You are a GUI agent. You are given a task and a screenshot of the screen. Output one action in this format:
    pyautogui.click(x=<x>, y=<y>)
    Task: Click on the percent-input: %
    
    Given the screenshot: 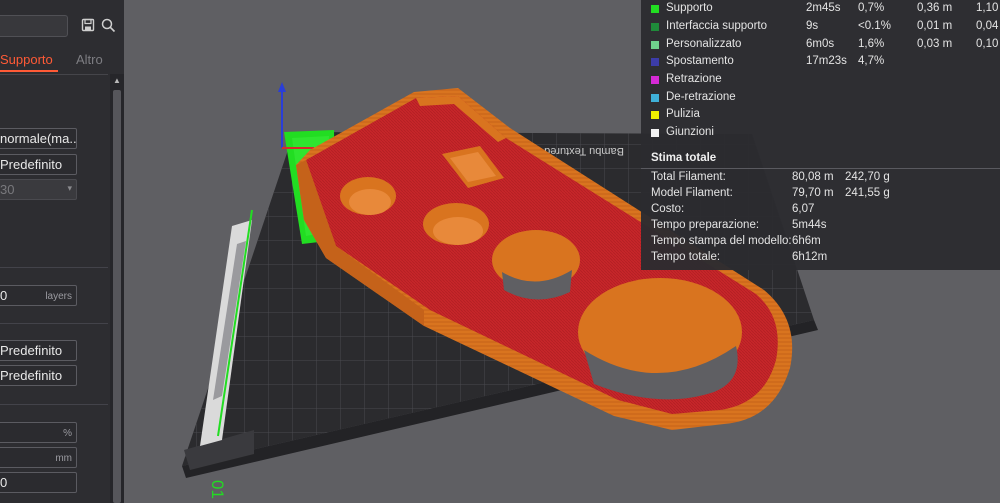 What is the action you would take?
    pyautogui.click(x=38, y=432)
    